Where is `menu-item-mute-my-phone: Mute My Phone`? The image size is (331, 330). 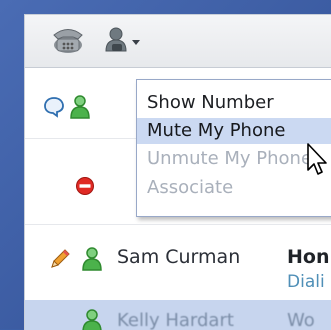 menu-item-mute-my-phone: Mute My Phone is located at coordinates (234, 131).